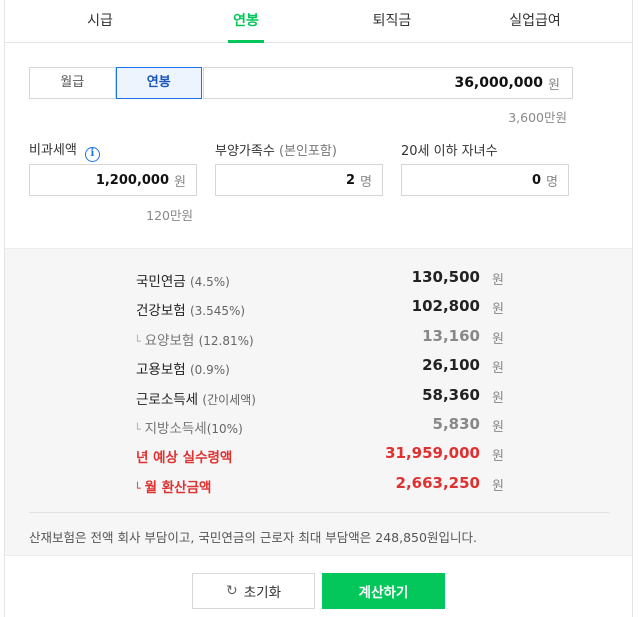 Image resolution: width=638 pixels, height=617 pixels. Describe the element at coordinates (449, 151) in the screenshot. I see `children-label: 20세 이하 자녀수` at that location.